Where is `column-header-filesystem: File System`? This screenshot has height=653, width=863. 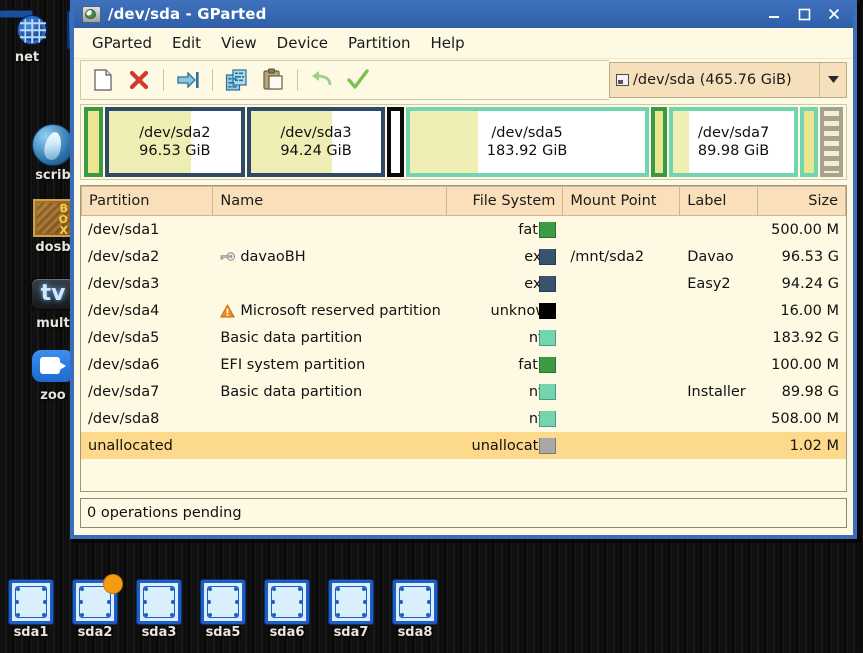 column-header-filesystem: File System is located at coordinates (505, 201).